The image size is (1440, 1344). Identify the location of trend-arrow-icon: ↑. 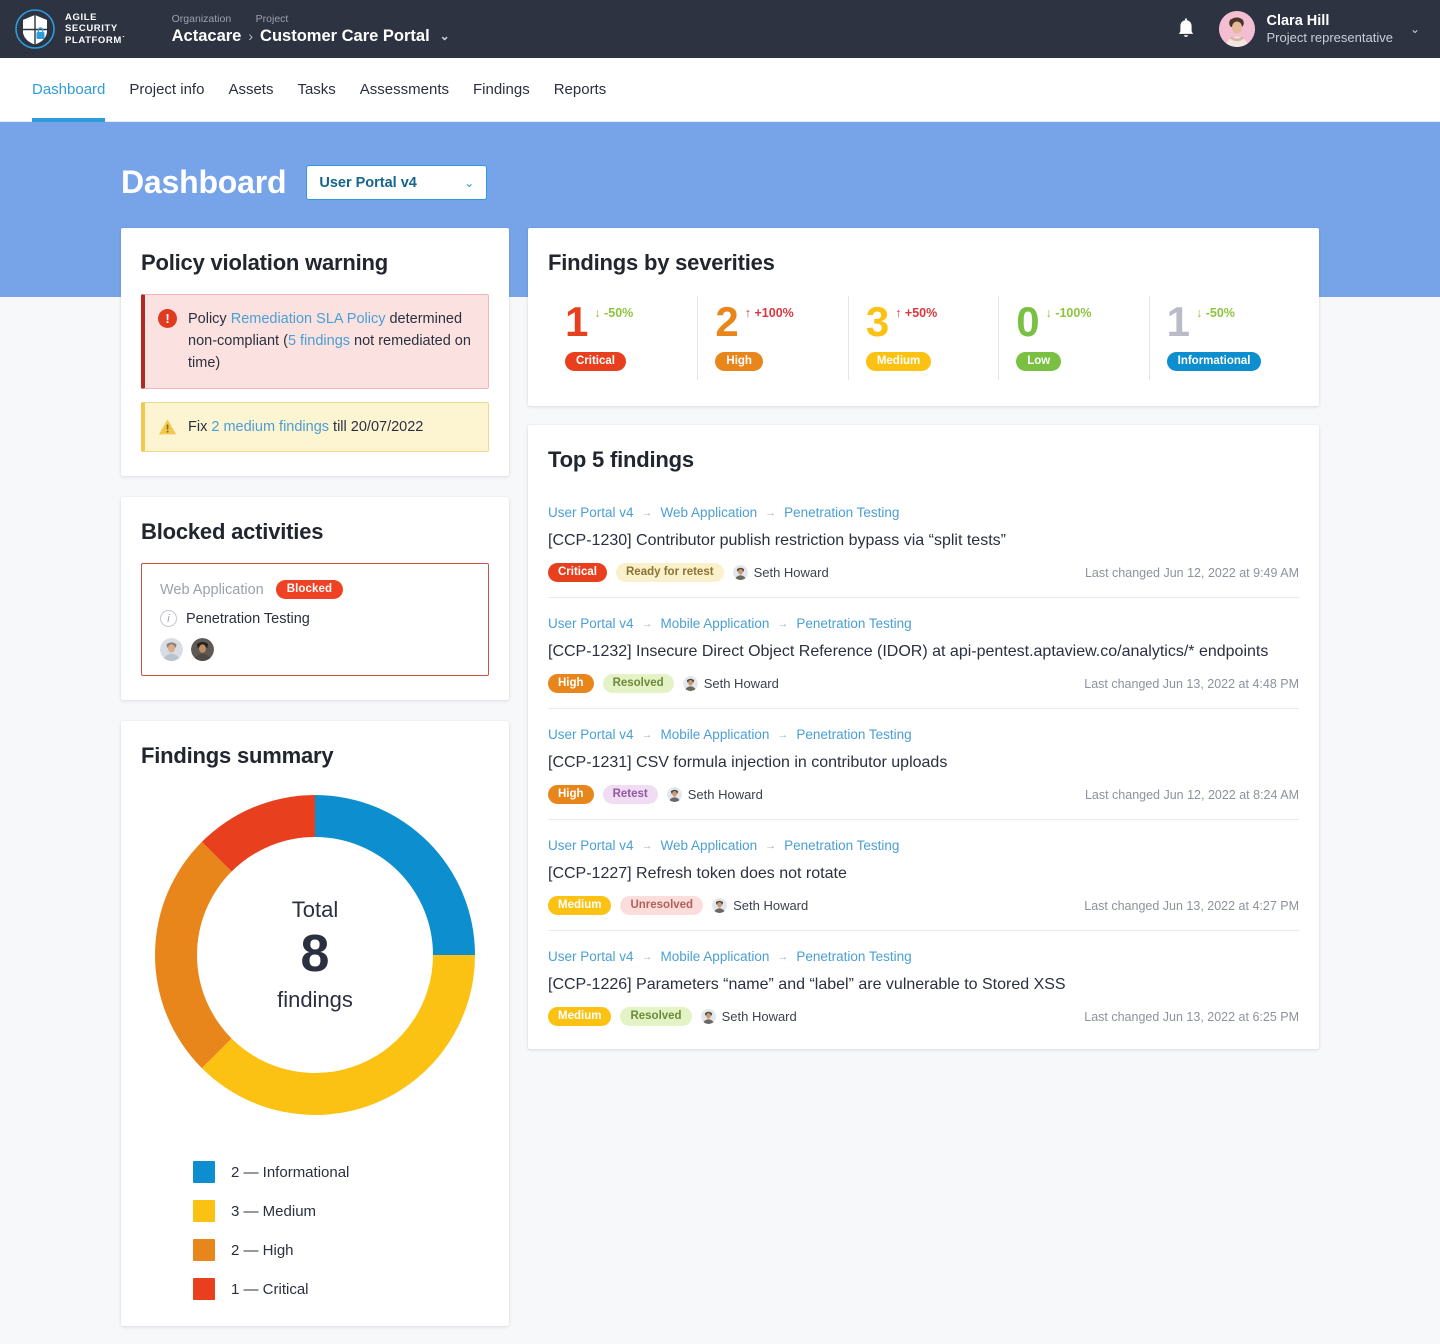
(898, 313).